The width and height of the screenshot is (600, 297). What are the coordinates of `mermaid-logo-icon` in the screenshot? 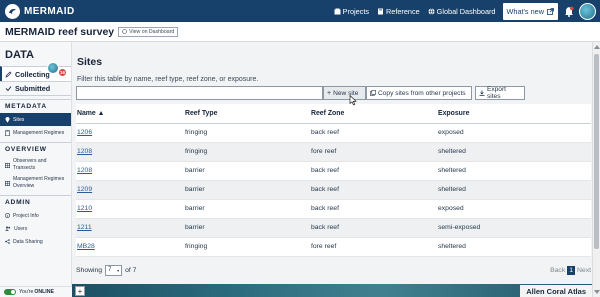 It's located at (12, 11).